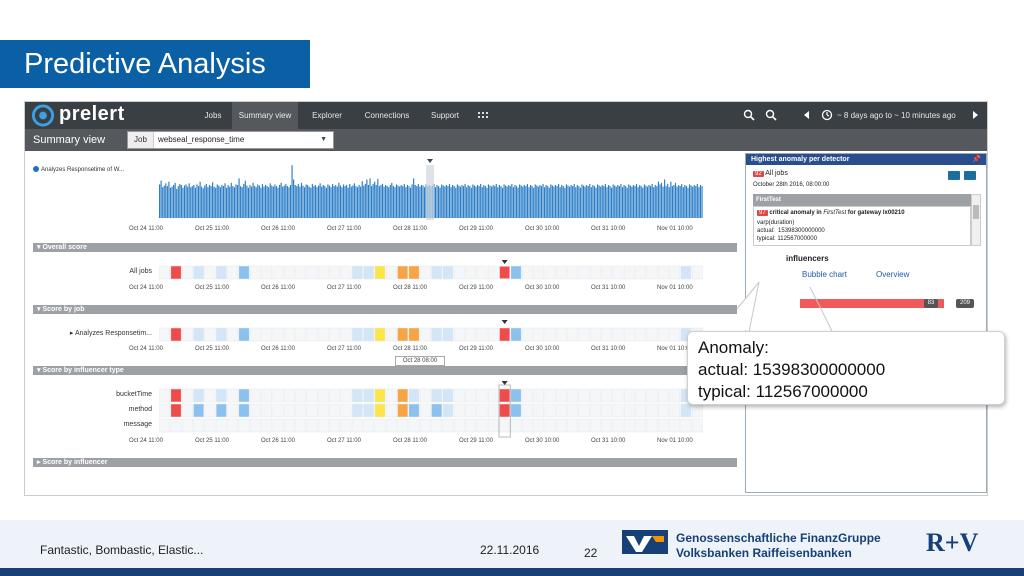  I want to click on influencer-bar-total: 209, so click(965, 303).